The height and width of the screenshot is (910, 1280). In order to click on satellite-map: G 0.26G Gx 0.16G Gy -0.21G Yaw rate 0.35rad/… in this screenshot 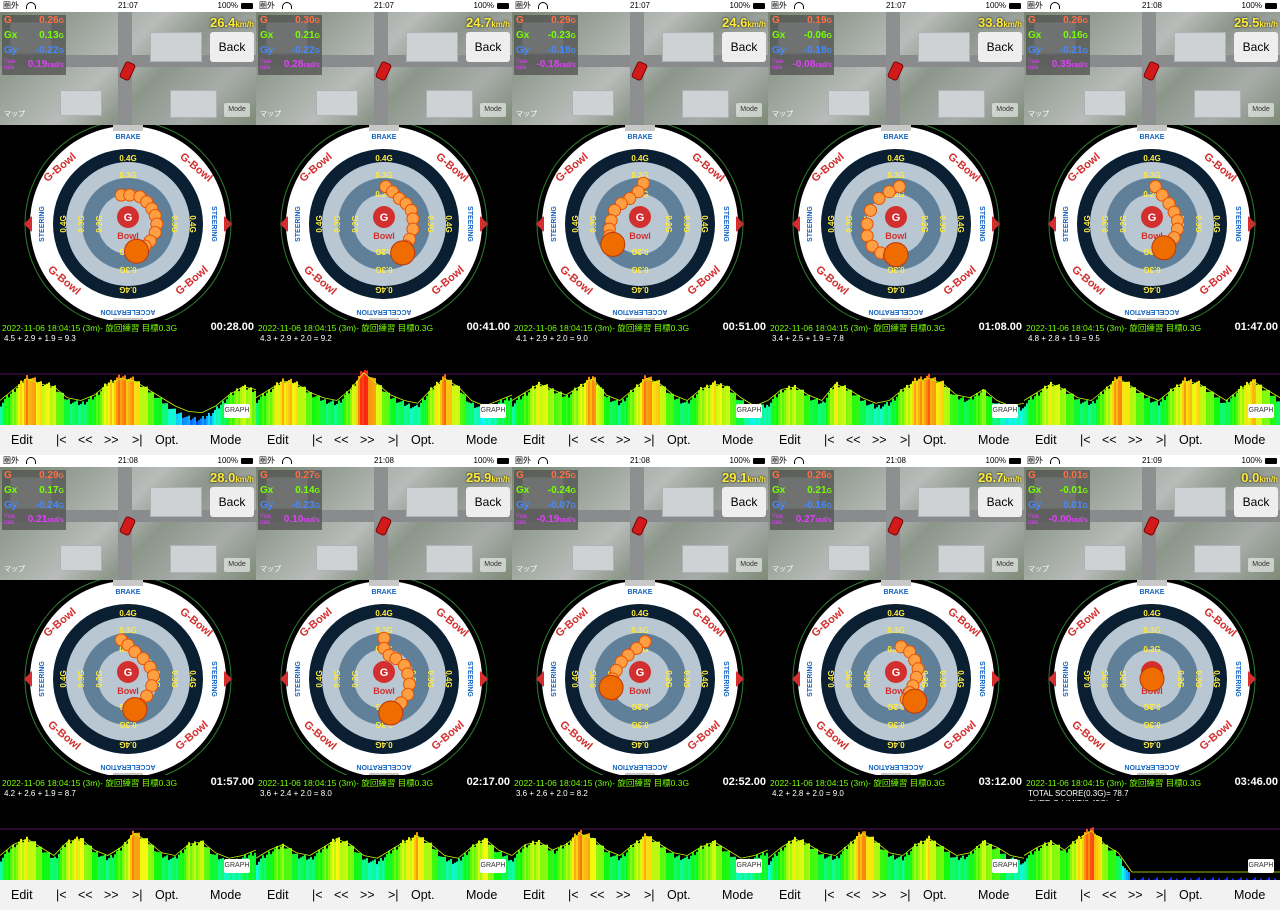, I will do `click(1152, 68)`.